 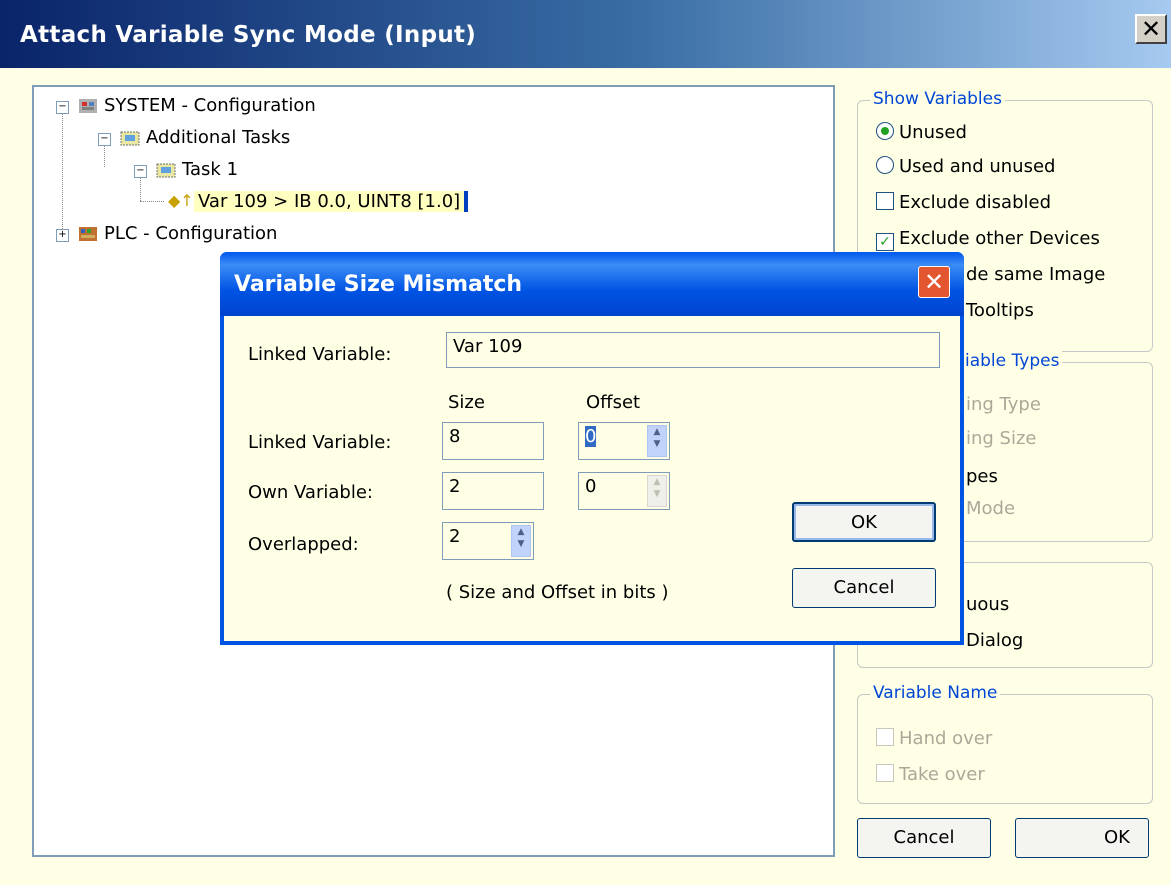 What do you see at coordinates (591, 436) in the screenshot?
I see `linked-offset-value: 0` at bounding box center [591, 436].